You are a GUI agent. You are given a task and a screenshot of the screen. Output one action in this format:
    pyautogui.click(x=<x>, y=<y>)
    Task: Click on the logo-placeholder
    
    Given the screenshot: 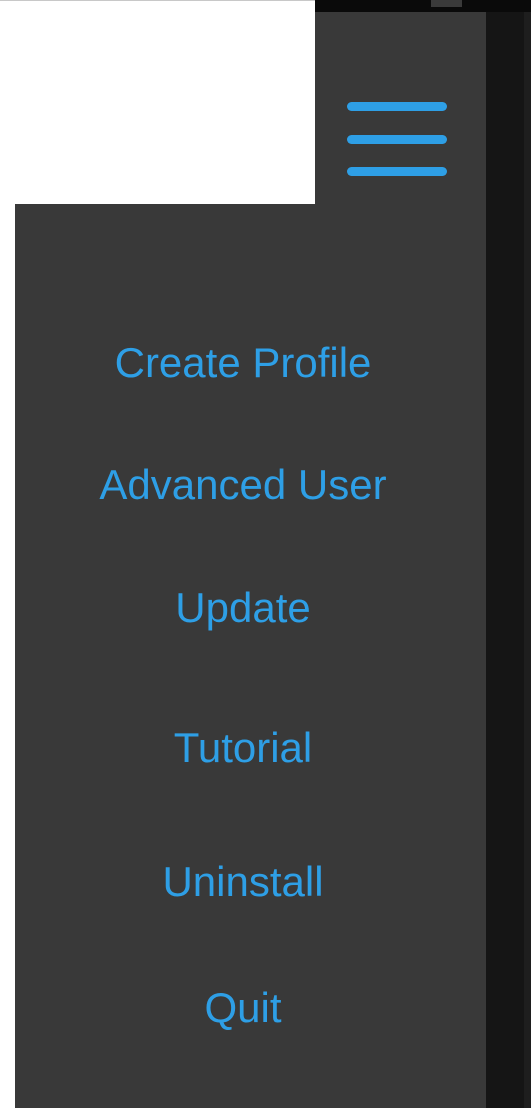 What is the action you would take?
    pyautogui.click(x=165, y=104)
    